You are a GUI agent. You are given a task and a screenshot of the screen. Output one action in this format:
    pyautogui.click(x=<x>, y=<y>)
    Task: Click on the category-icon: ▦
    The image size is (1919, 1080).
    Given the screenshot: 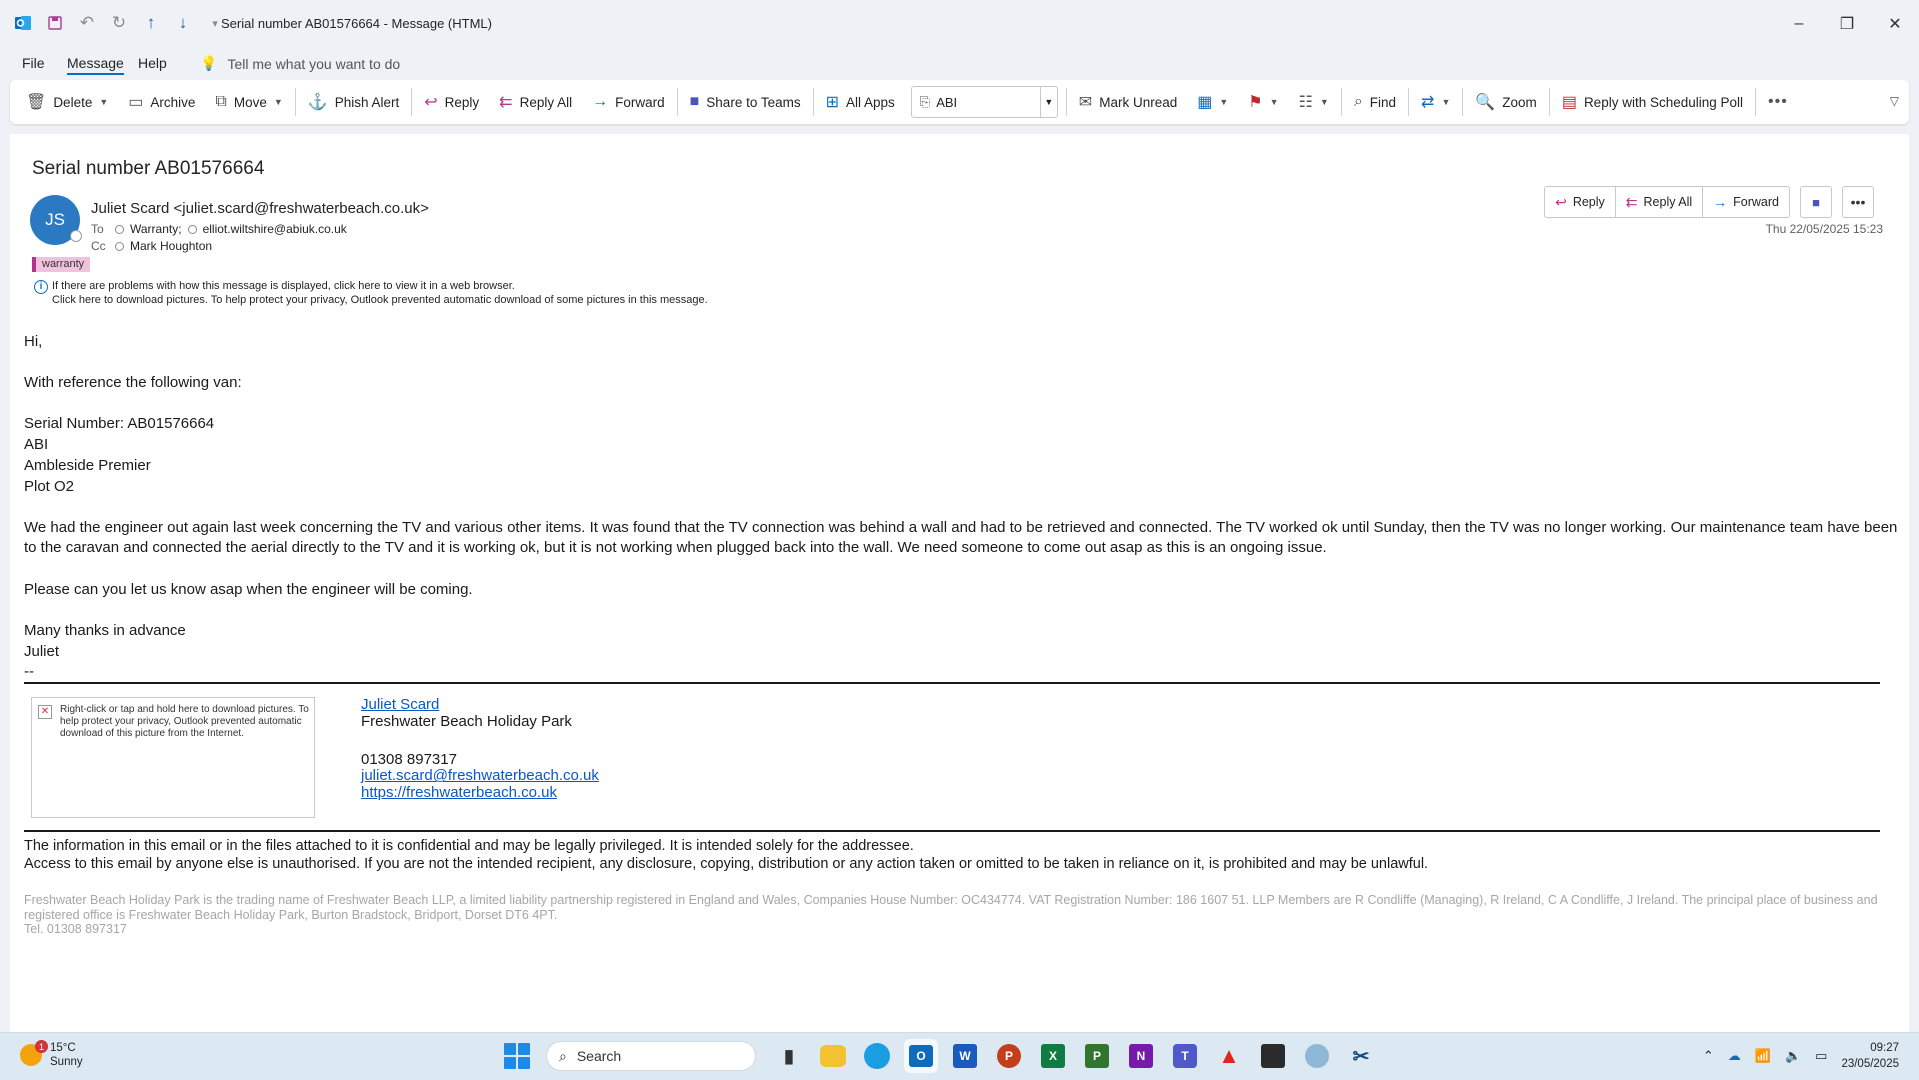 What is the action you would take?
    pyautogui.click(x=1205, y=102)
    